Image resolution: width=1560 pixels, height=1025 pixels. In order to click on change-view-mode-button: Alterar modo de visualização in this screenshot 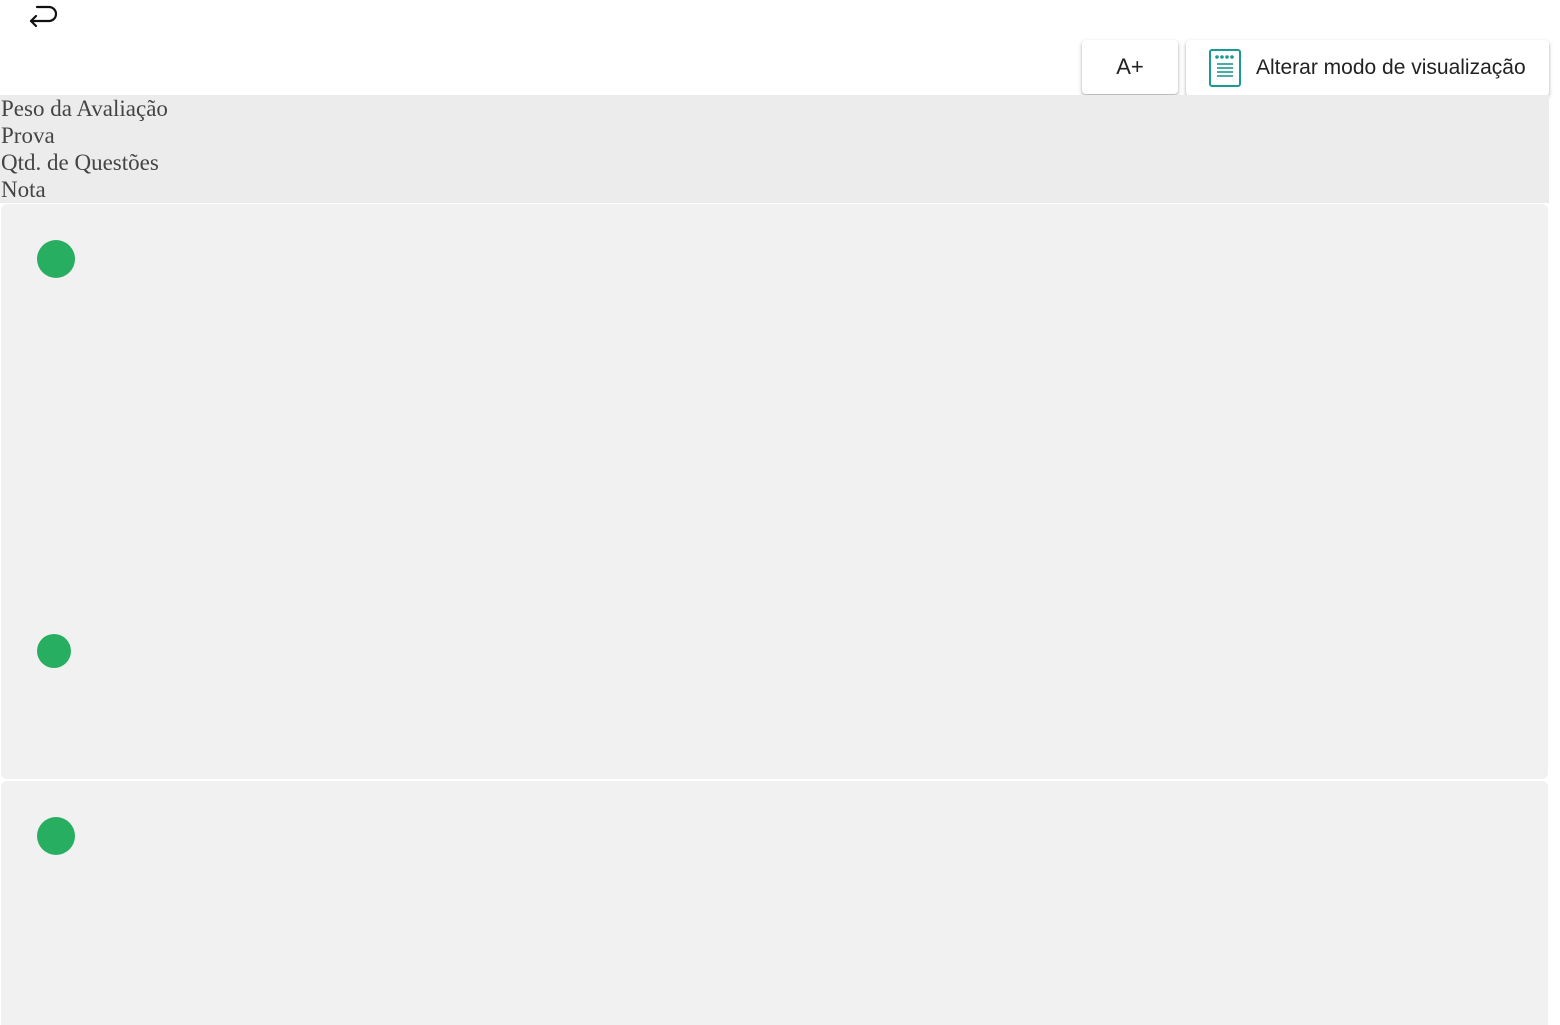, I will do `click(1367, 68)`.